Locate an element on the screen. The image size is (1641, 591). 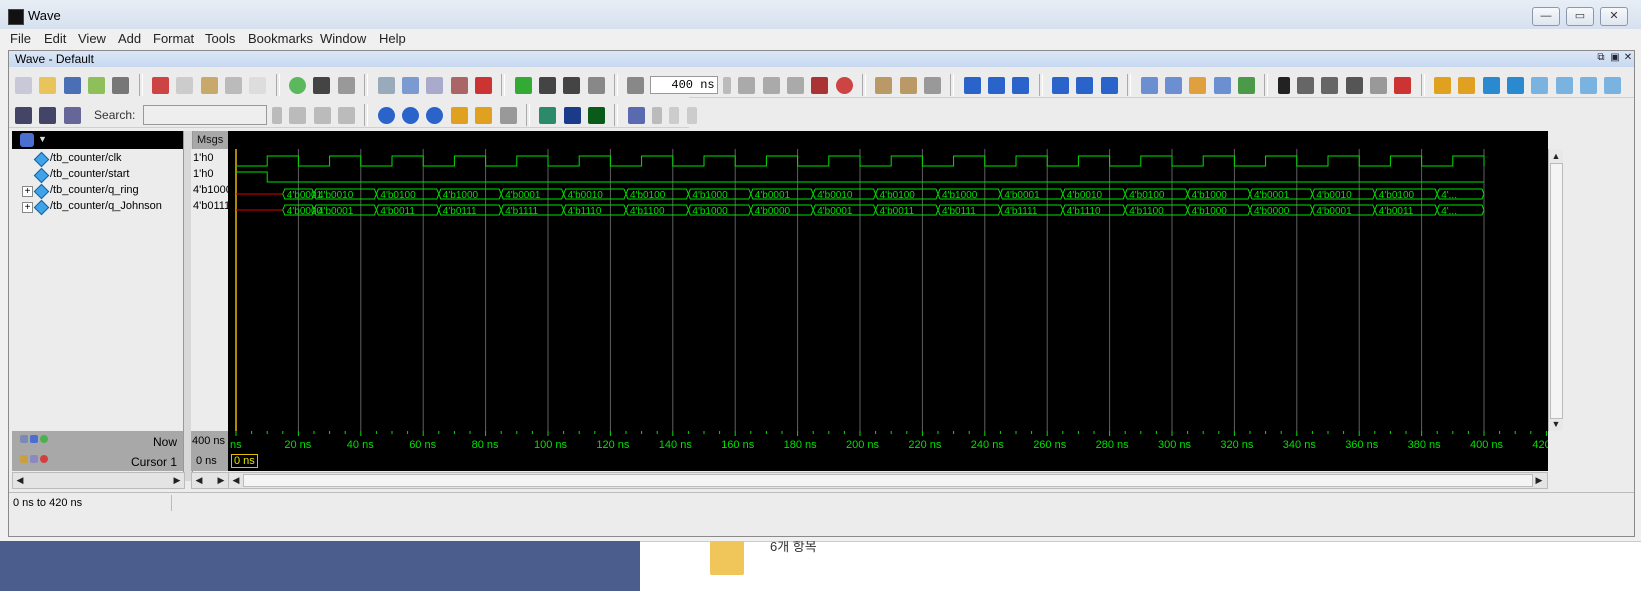
zoom-cursor-icon is located at coordinates (459, 115).